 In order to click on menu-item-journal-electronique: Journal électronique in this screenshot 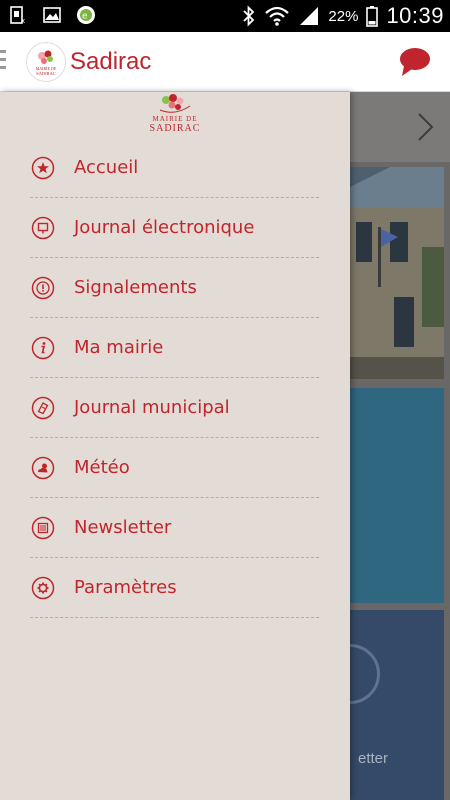, I will do `click(174, 228)`.